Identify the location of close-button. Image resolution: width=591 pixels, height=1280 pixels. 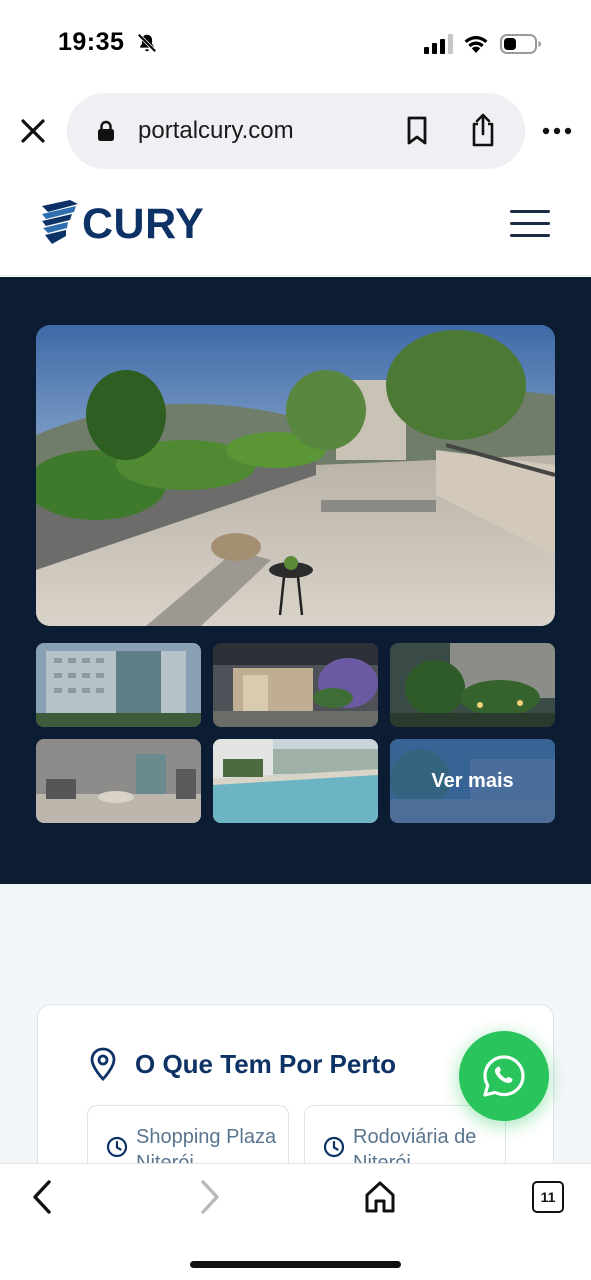
(33, 131).